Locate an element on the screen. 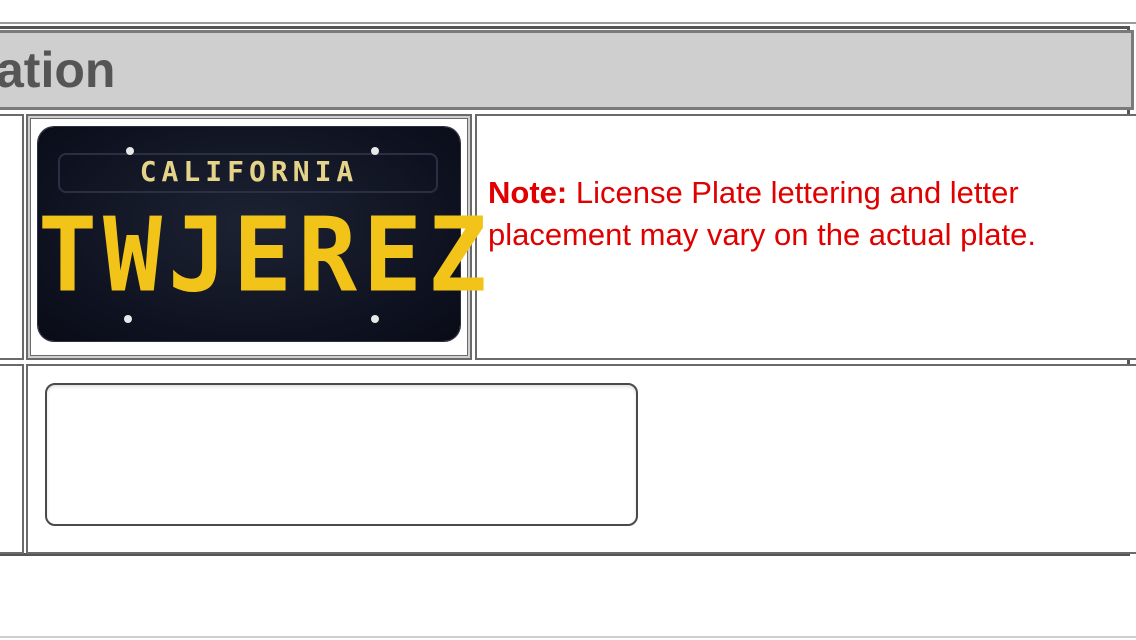 The height and width of the screenshot is (640, 1136). plate-bolt-bottom-left is located at coordinates (128, 319).